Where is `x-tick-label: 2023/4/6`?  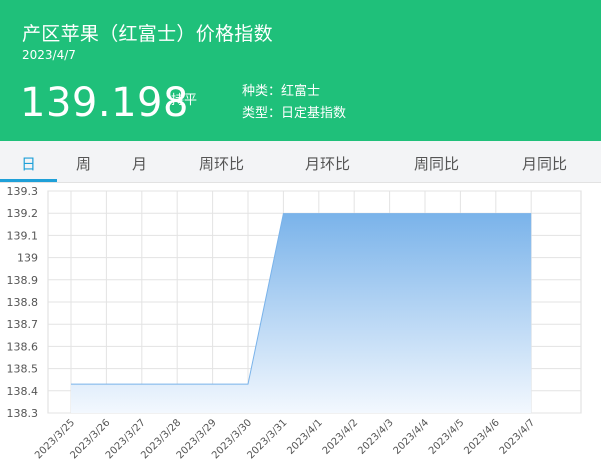 x-tick-label: 2023/4/6 is located at coordinates (482, 437).